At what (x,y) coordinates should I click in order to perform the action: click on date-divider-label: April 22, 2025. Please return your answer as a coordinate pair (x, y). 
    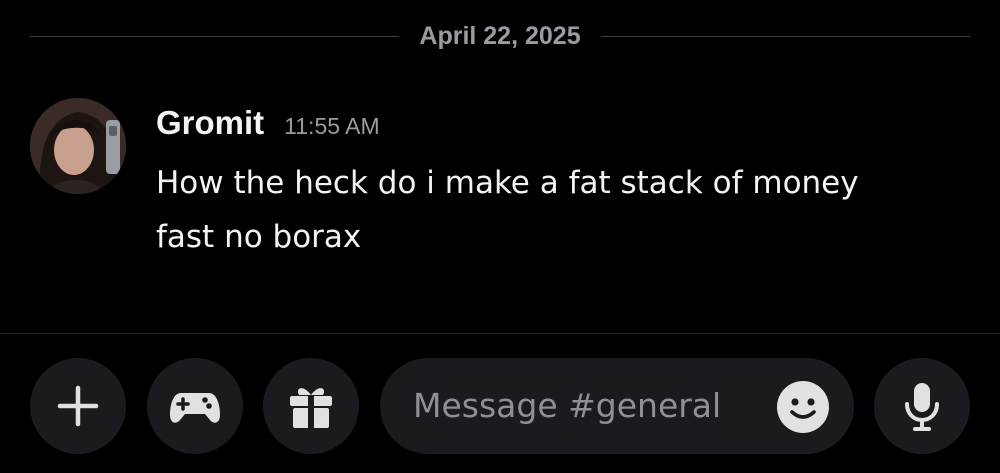
    Looking at the image, I should click on (500, 35).